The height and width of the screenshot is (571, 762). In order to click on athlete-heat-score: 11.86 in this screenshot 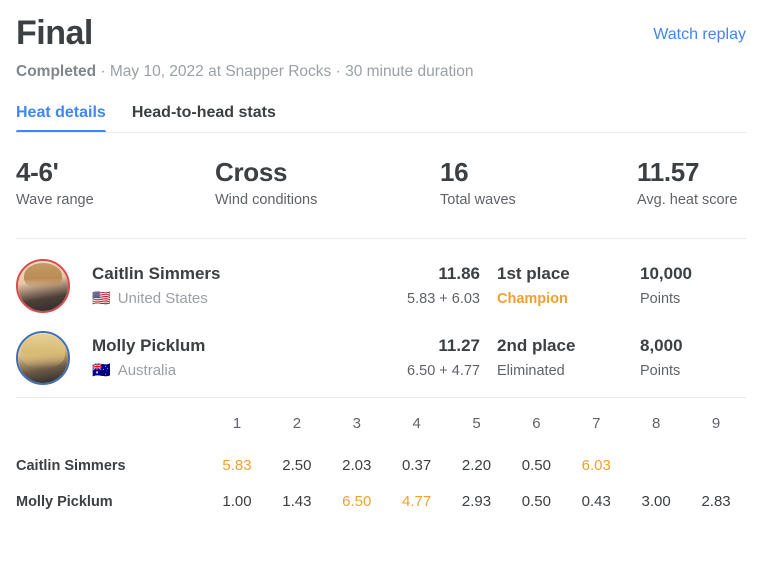, I will do `click(459, 273)`.